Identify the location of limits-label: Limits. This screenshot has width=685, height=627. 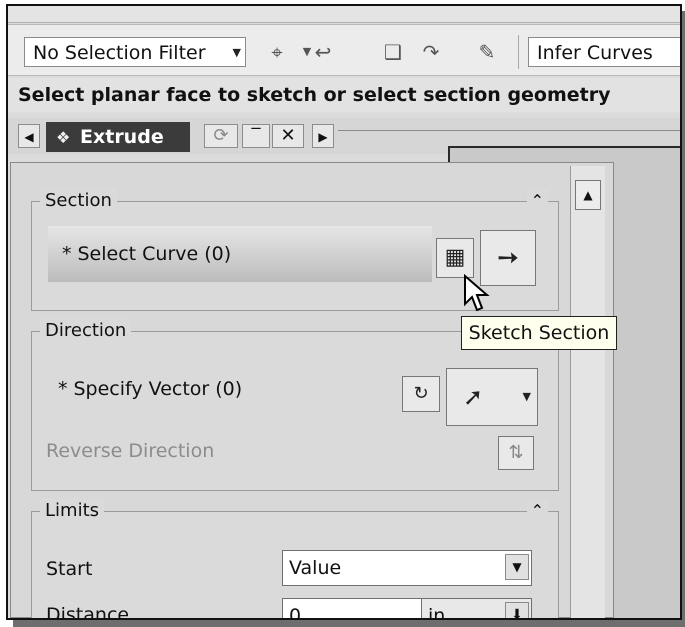
(72, 511).